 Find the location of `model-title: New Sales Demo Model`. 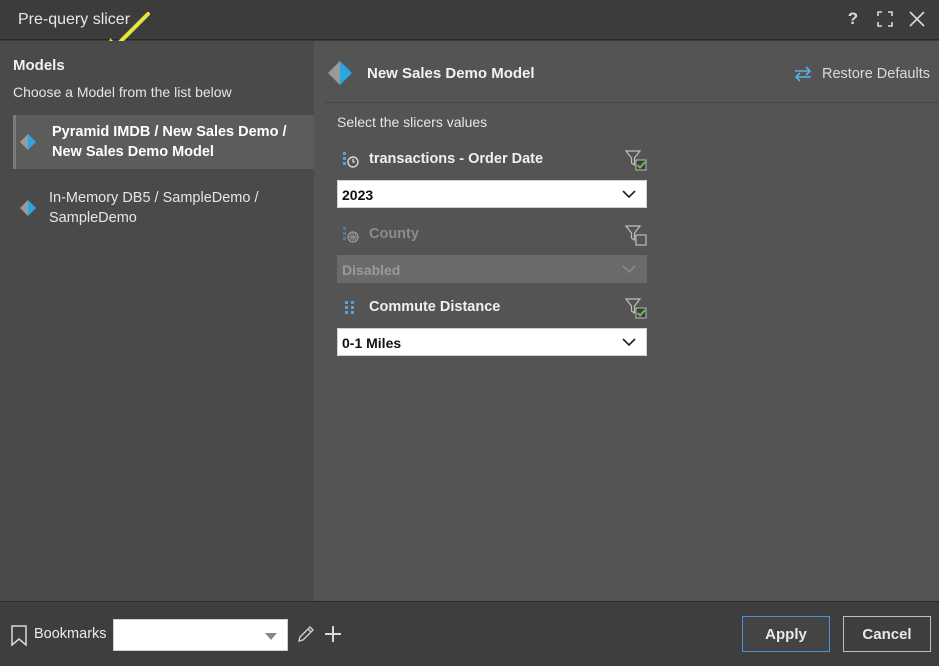

model-title: New Sales Demo Model is located at coordinates (451, 73).